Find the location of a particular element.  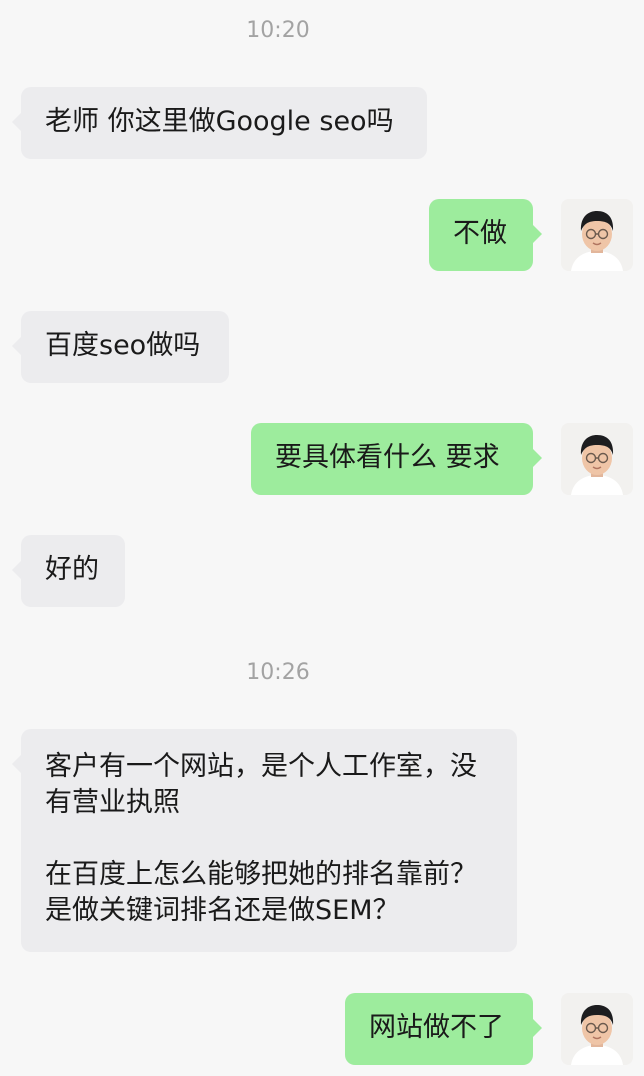

timestamp: 10:20 is located at coordinates (278, 30).